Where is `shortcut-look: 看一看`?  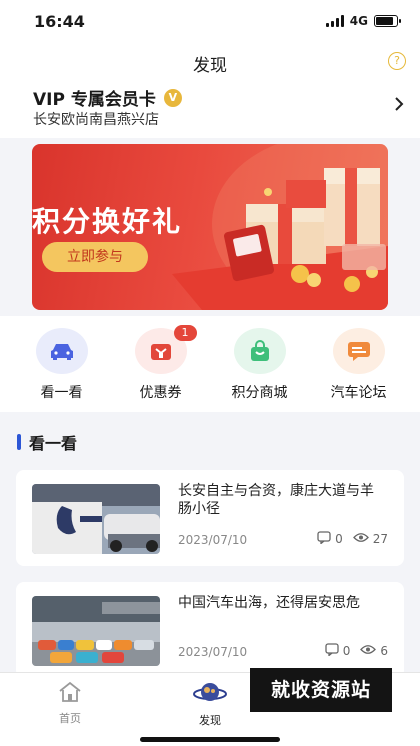
shortcut-look: 看一看 is located at coordinates (62, 364).